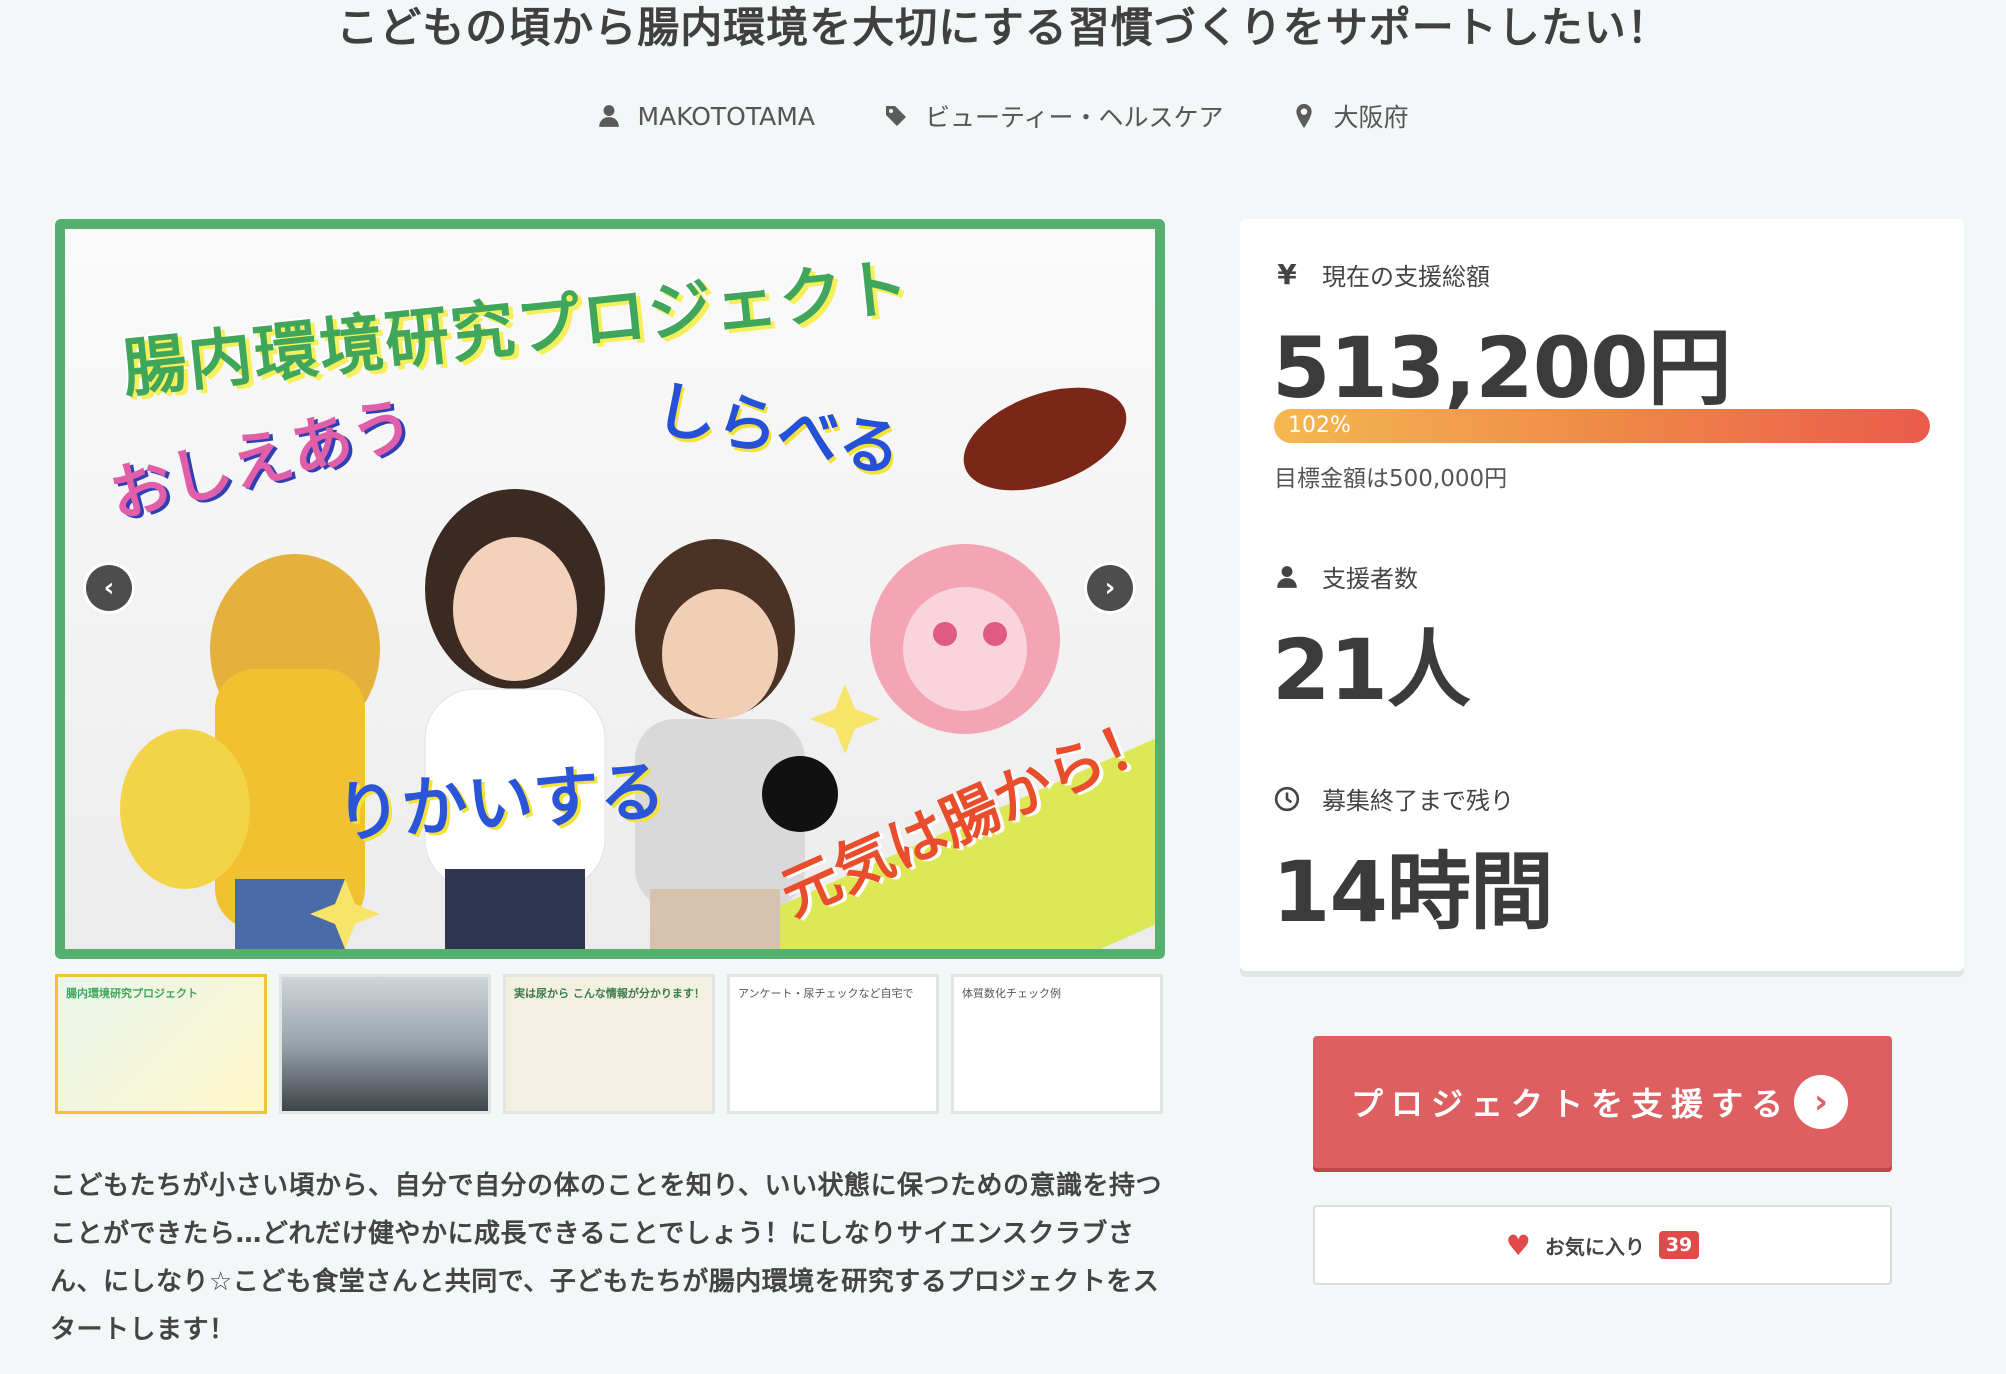 The image size is (2006, 1374). I want to click on thumbnail-4: アンケート・尿チェックなど自宅で, so click(833, 1044).